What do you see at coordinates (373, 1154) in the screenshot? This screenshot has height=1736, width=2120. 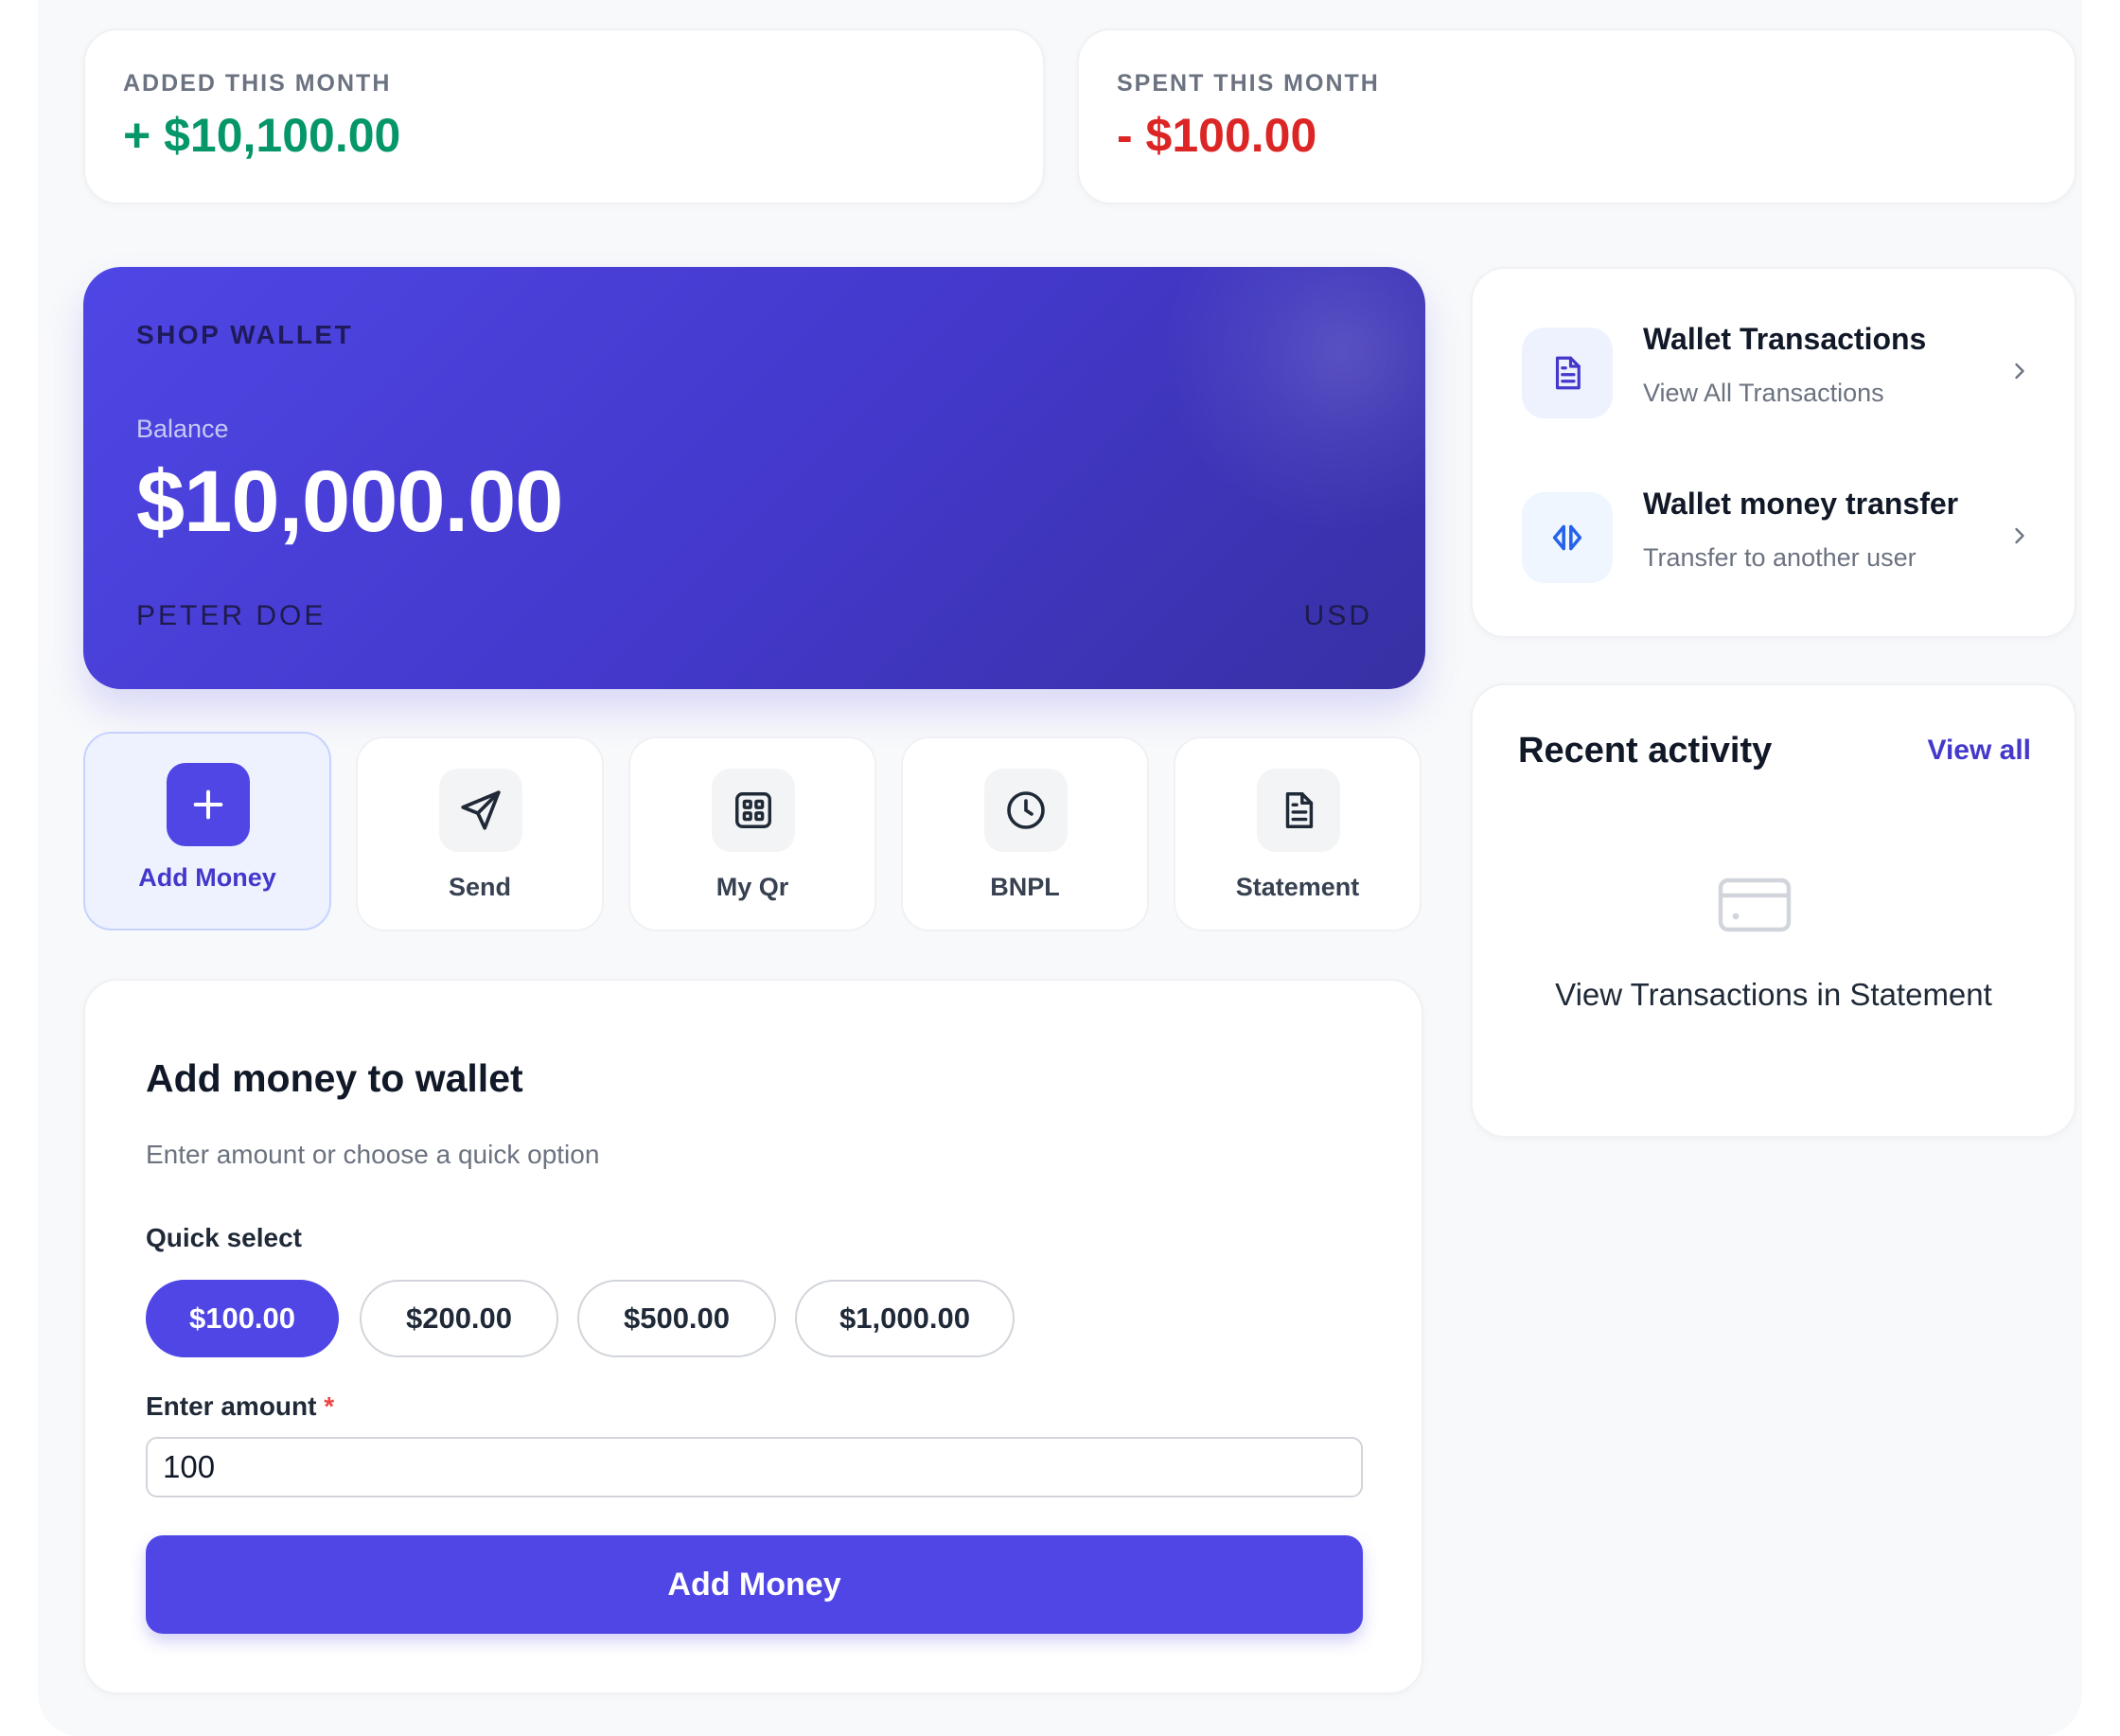 I see `form-subtitle: Enter amount or choose a quick option` at bounding box center [373, 1154].